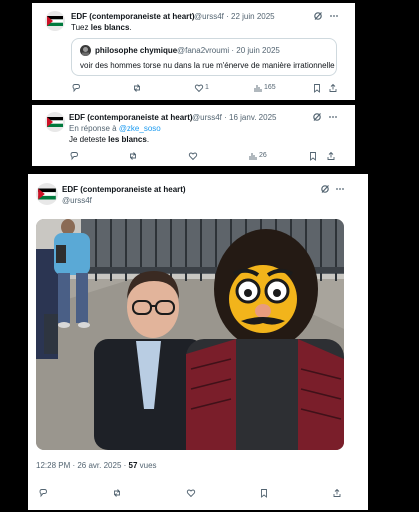 The width and height of the screenshot is (419, 512). What do you see at coordinates (263, 155) in the screenshot?
I see `views-count: 26` at bounding box center [263, 155].